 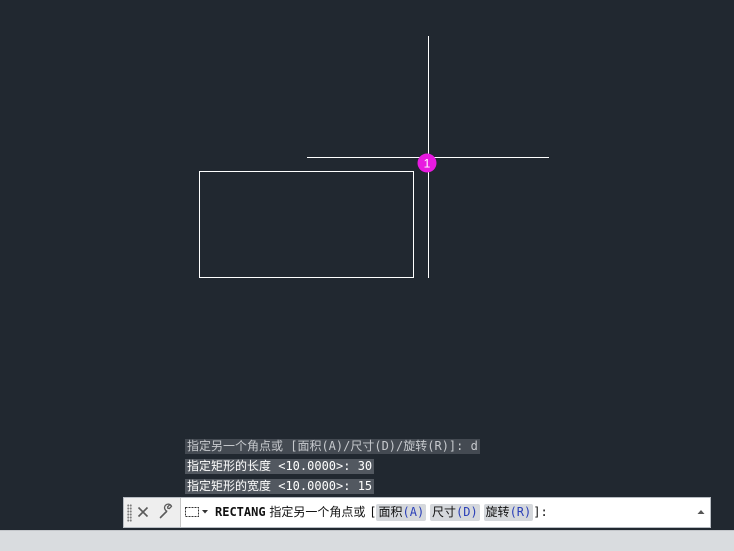 I want to click on option-dimensions-key: (D), so click(x=467, y=512).